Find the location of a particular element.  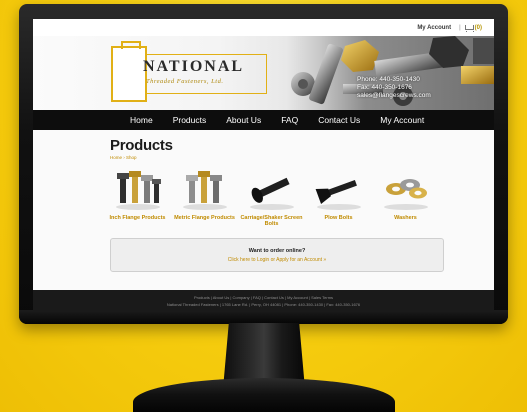

breadcrumb: Home › Shop is located at coordinates (302, 157).